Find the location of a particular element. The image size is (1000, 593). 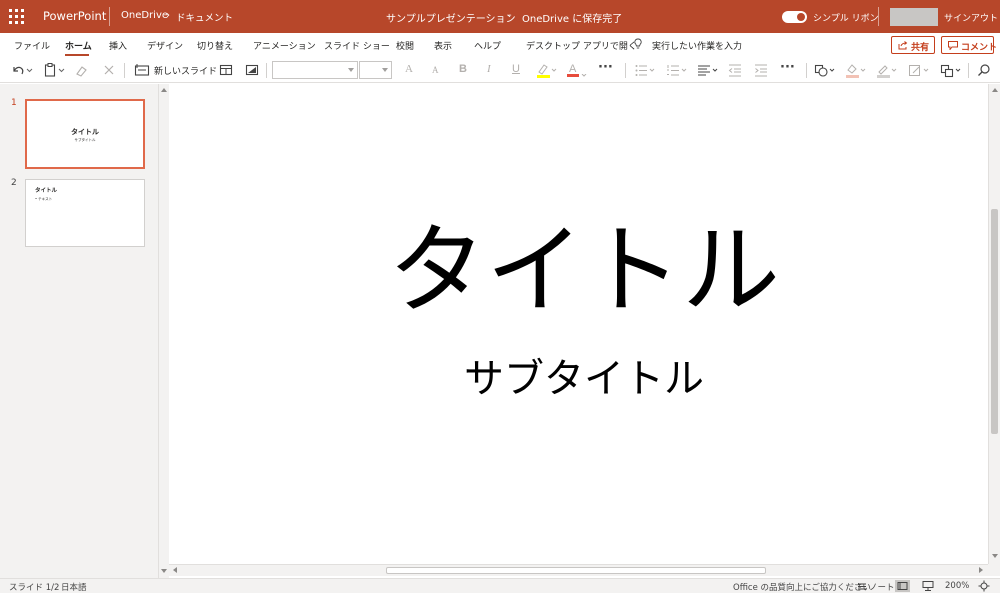

layout-icon is located at coordinates (226, 70).